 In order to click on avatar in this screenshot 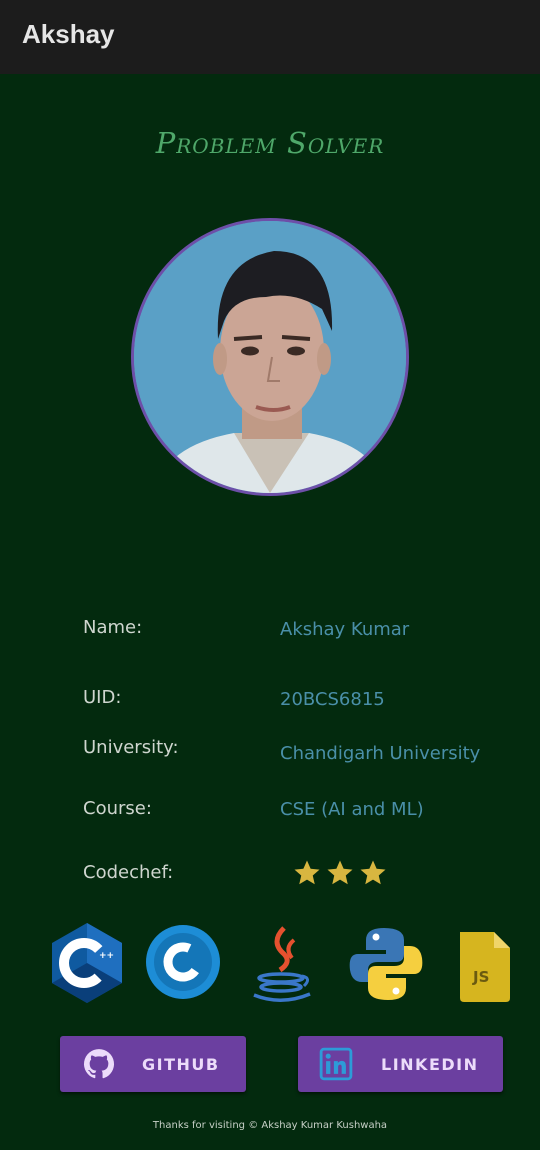, I will do `click(270, 357)`.